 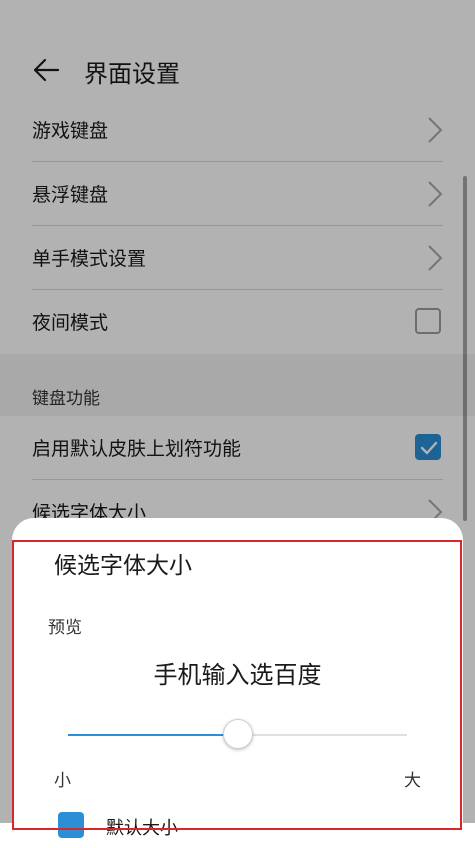 What do you see at coordinates (465, 348) in the screenshot?
I see `scrollbar` at bounding box center [465, 348].